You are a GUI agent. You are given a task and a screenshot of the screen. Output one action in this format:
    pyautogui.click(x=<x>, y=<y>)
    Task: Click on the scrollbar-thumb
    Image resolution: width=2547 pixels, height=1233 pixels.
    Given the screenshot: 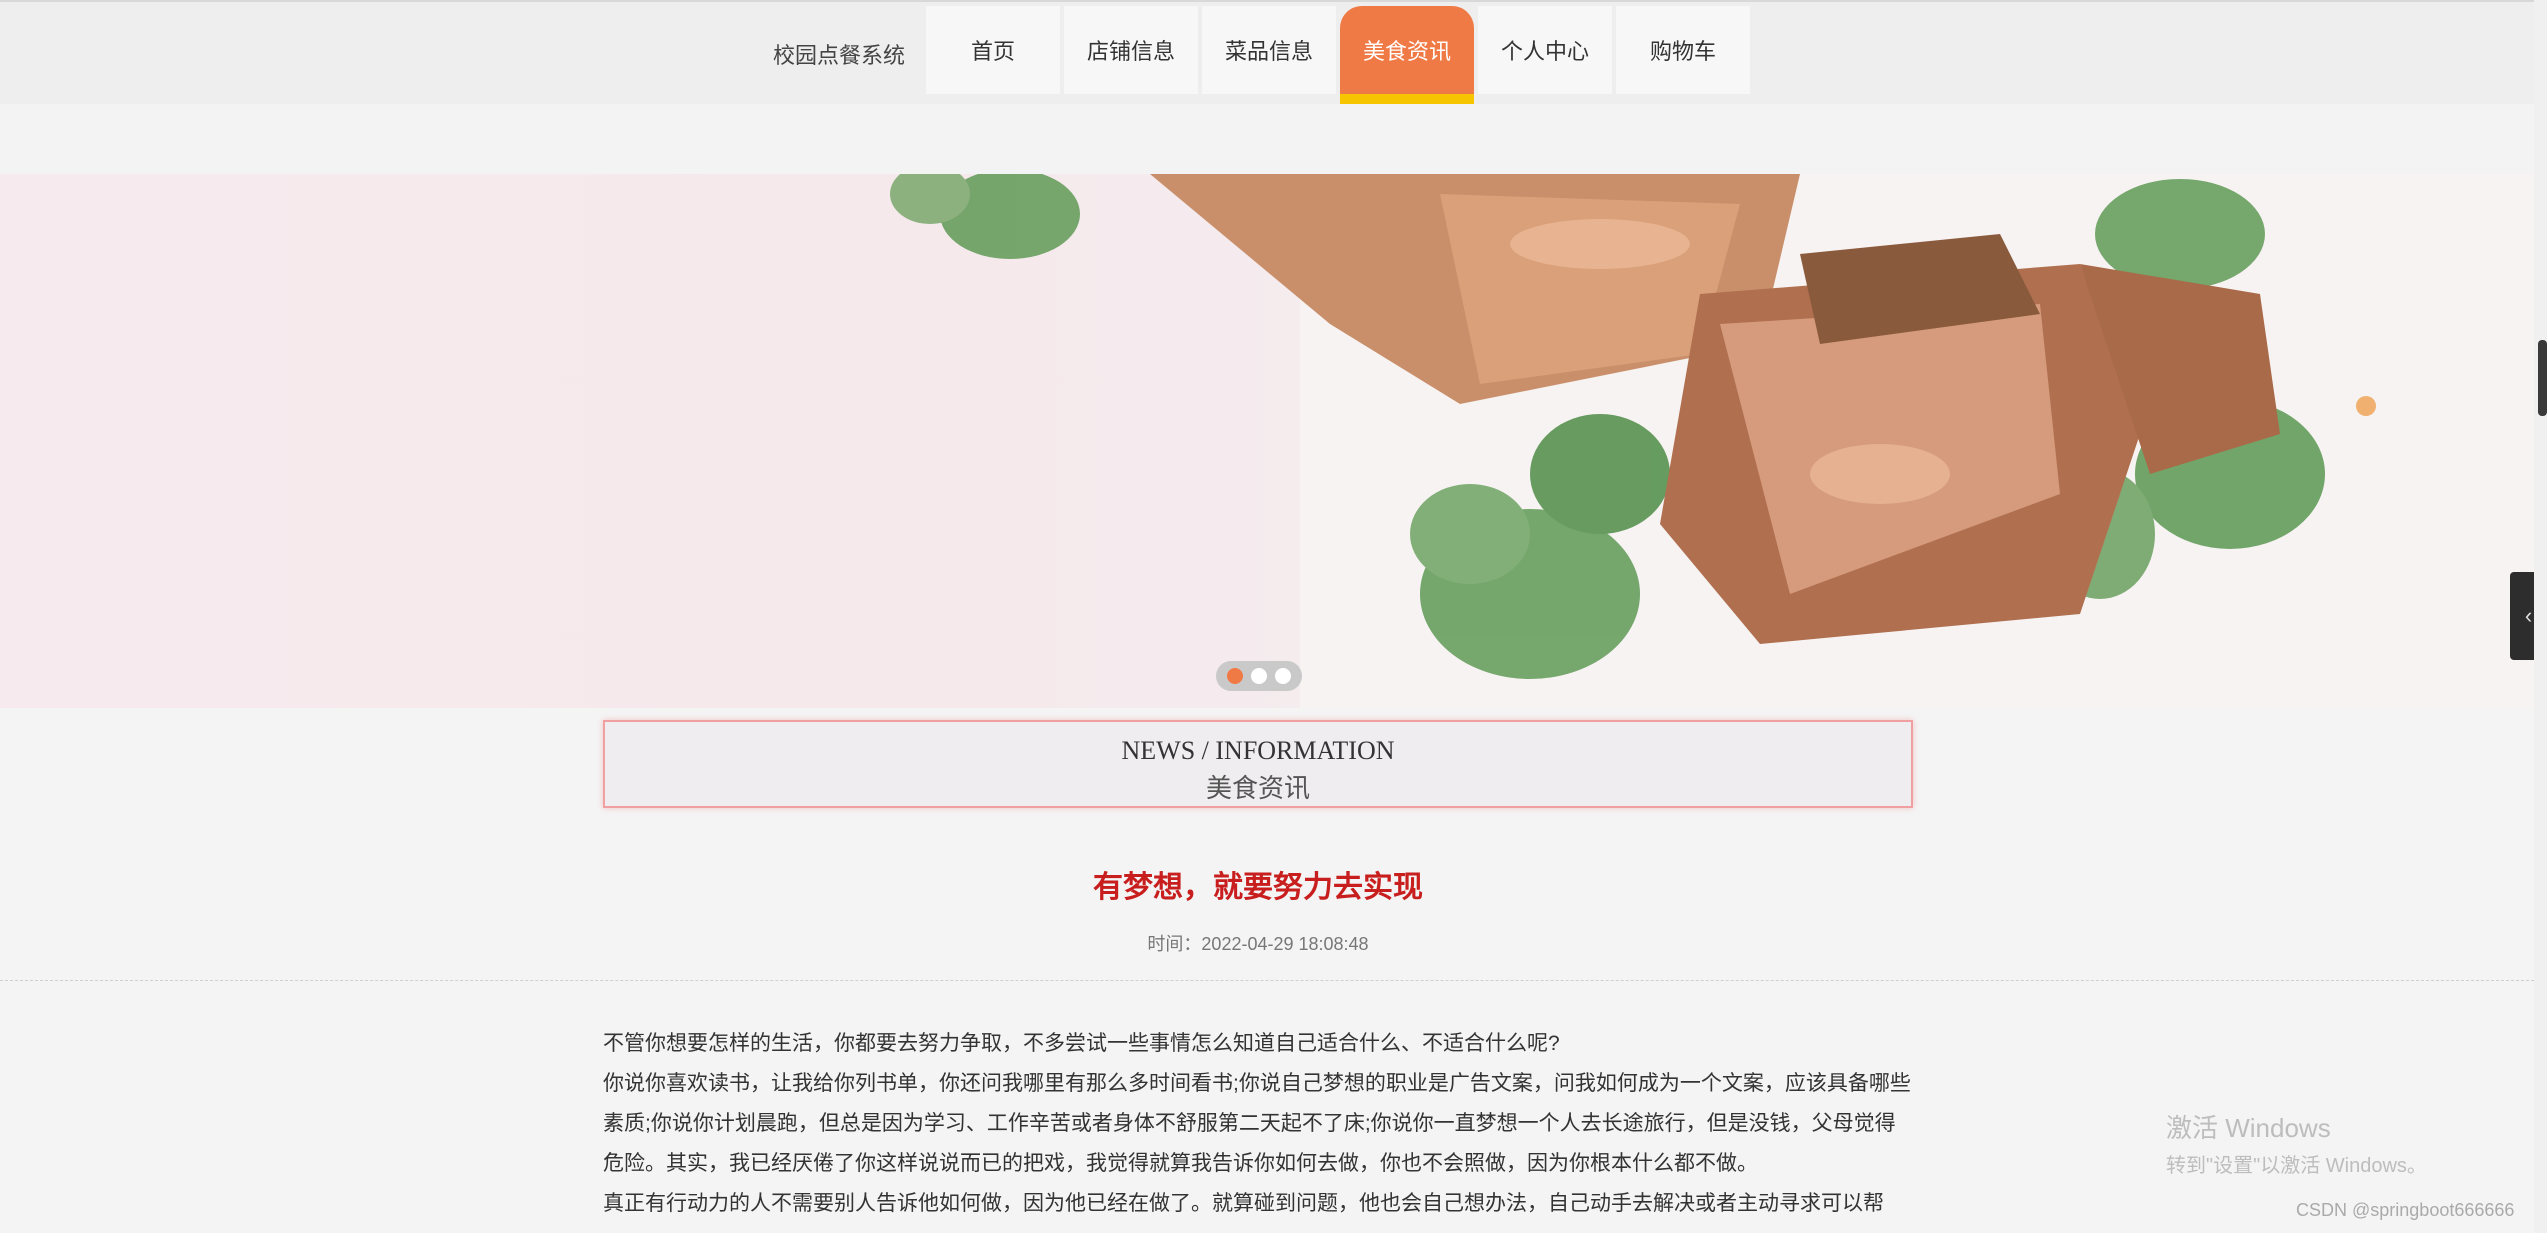 What is the action you would take?
    pyautogui.click(x=2542, y=378)
    